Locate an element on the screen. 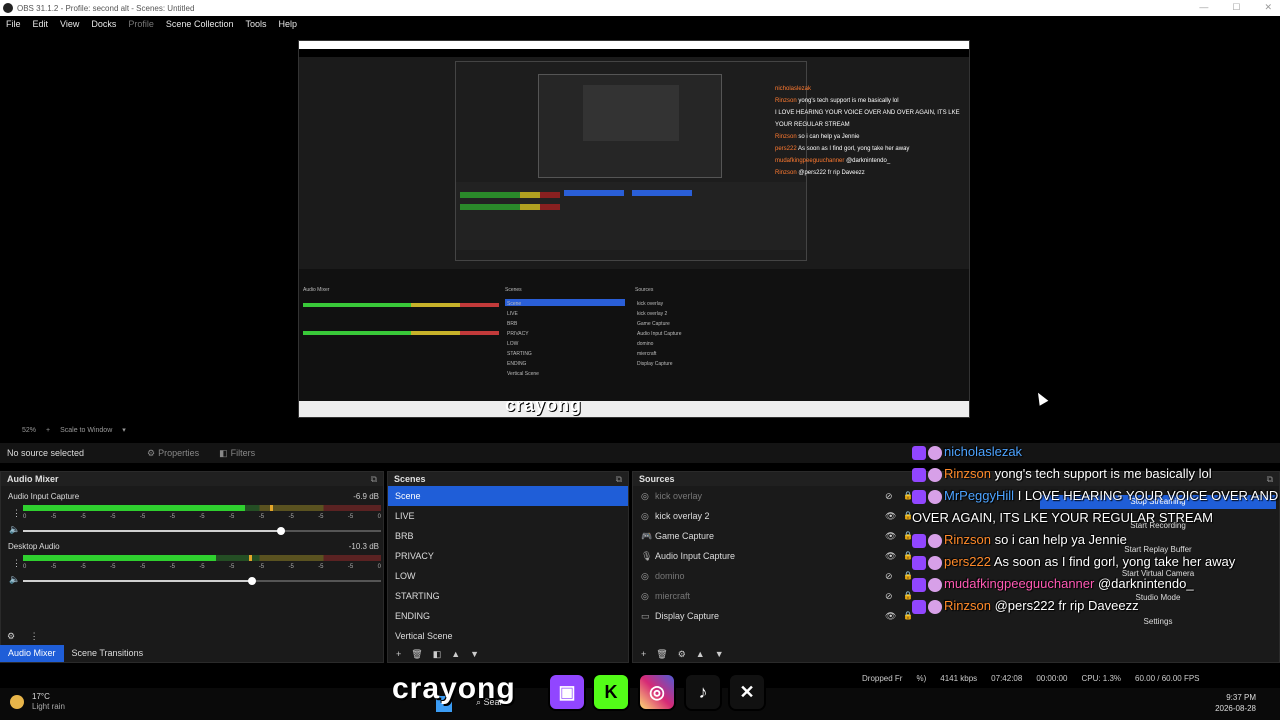 This screenshot has width=1280, height=720. scene-item: Vertical Scene is located at coordinates (508, 636).